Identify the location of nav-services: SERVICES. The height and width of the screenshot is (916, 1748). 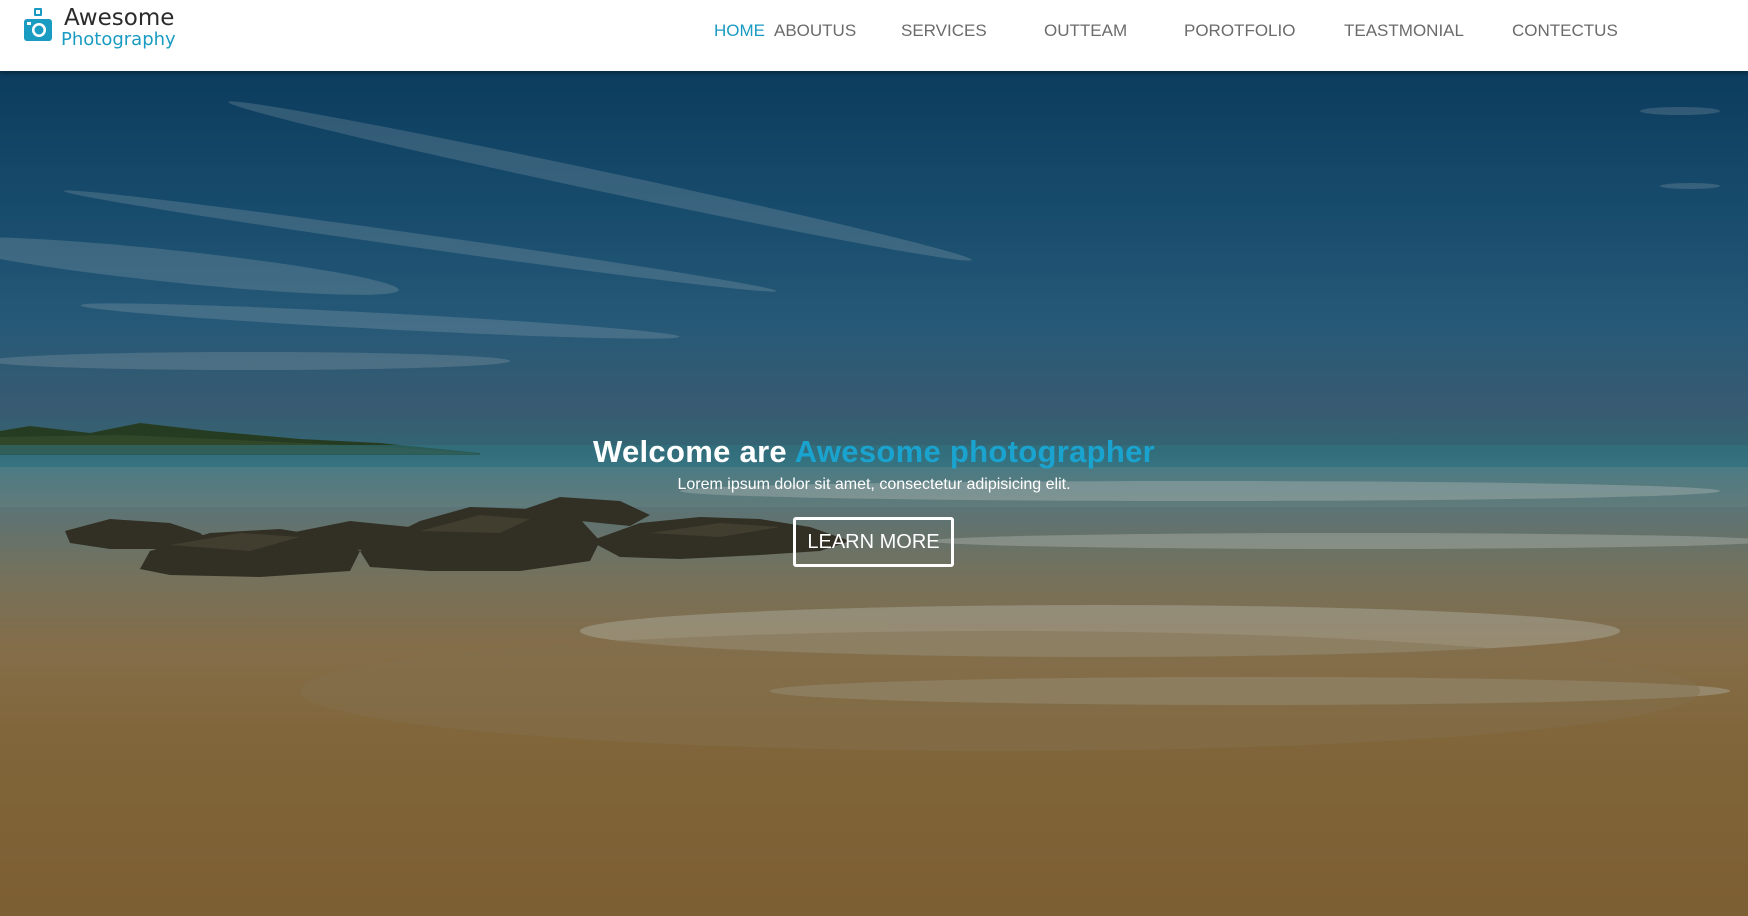
(944, 31).